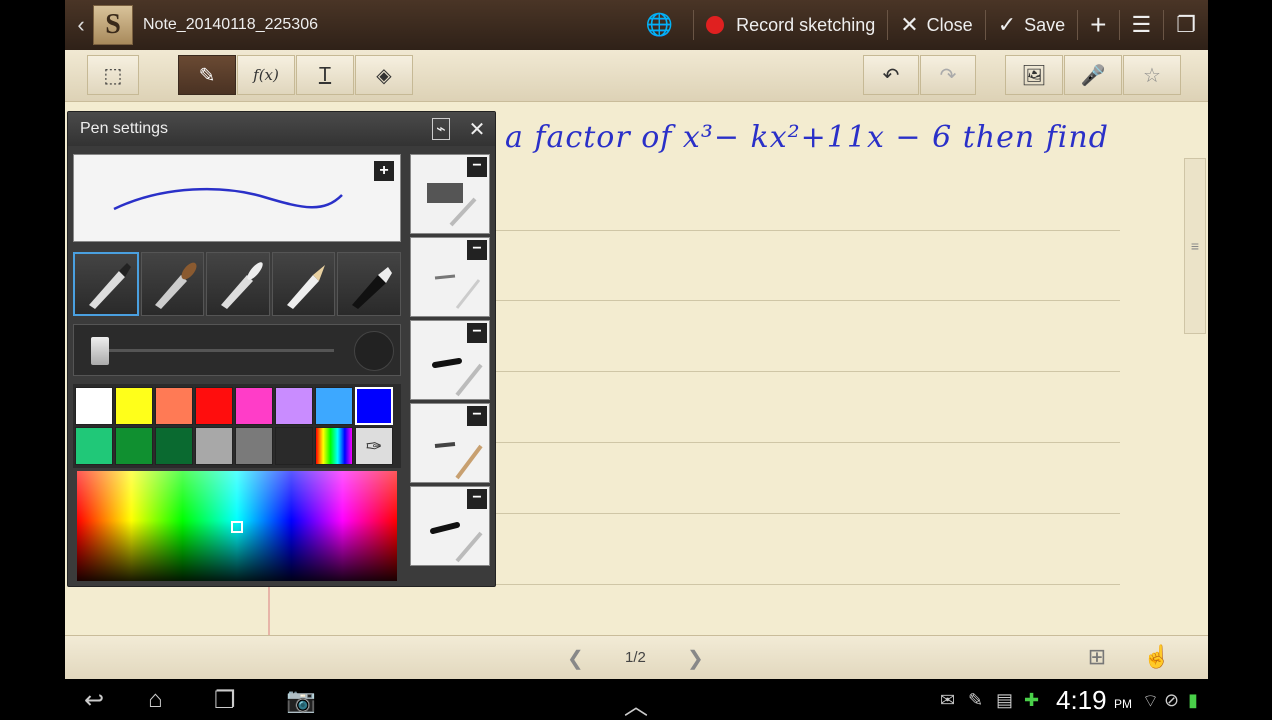  I want to click on selection-icon: ⬚, so click(113, 75).